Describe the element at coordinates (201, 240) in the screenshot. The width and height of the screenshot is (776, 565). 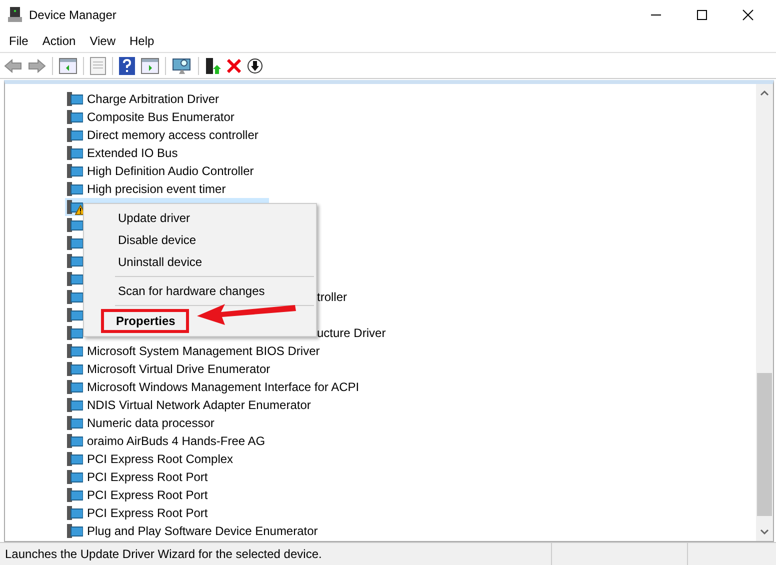
I see `menu-item: Disable device` at that location.